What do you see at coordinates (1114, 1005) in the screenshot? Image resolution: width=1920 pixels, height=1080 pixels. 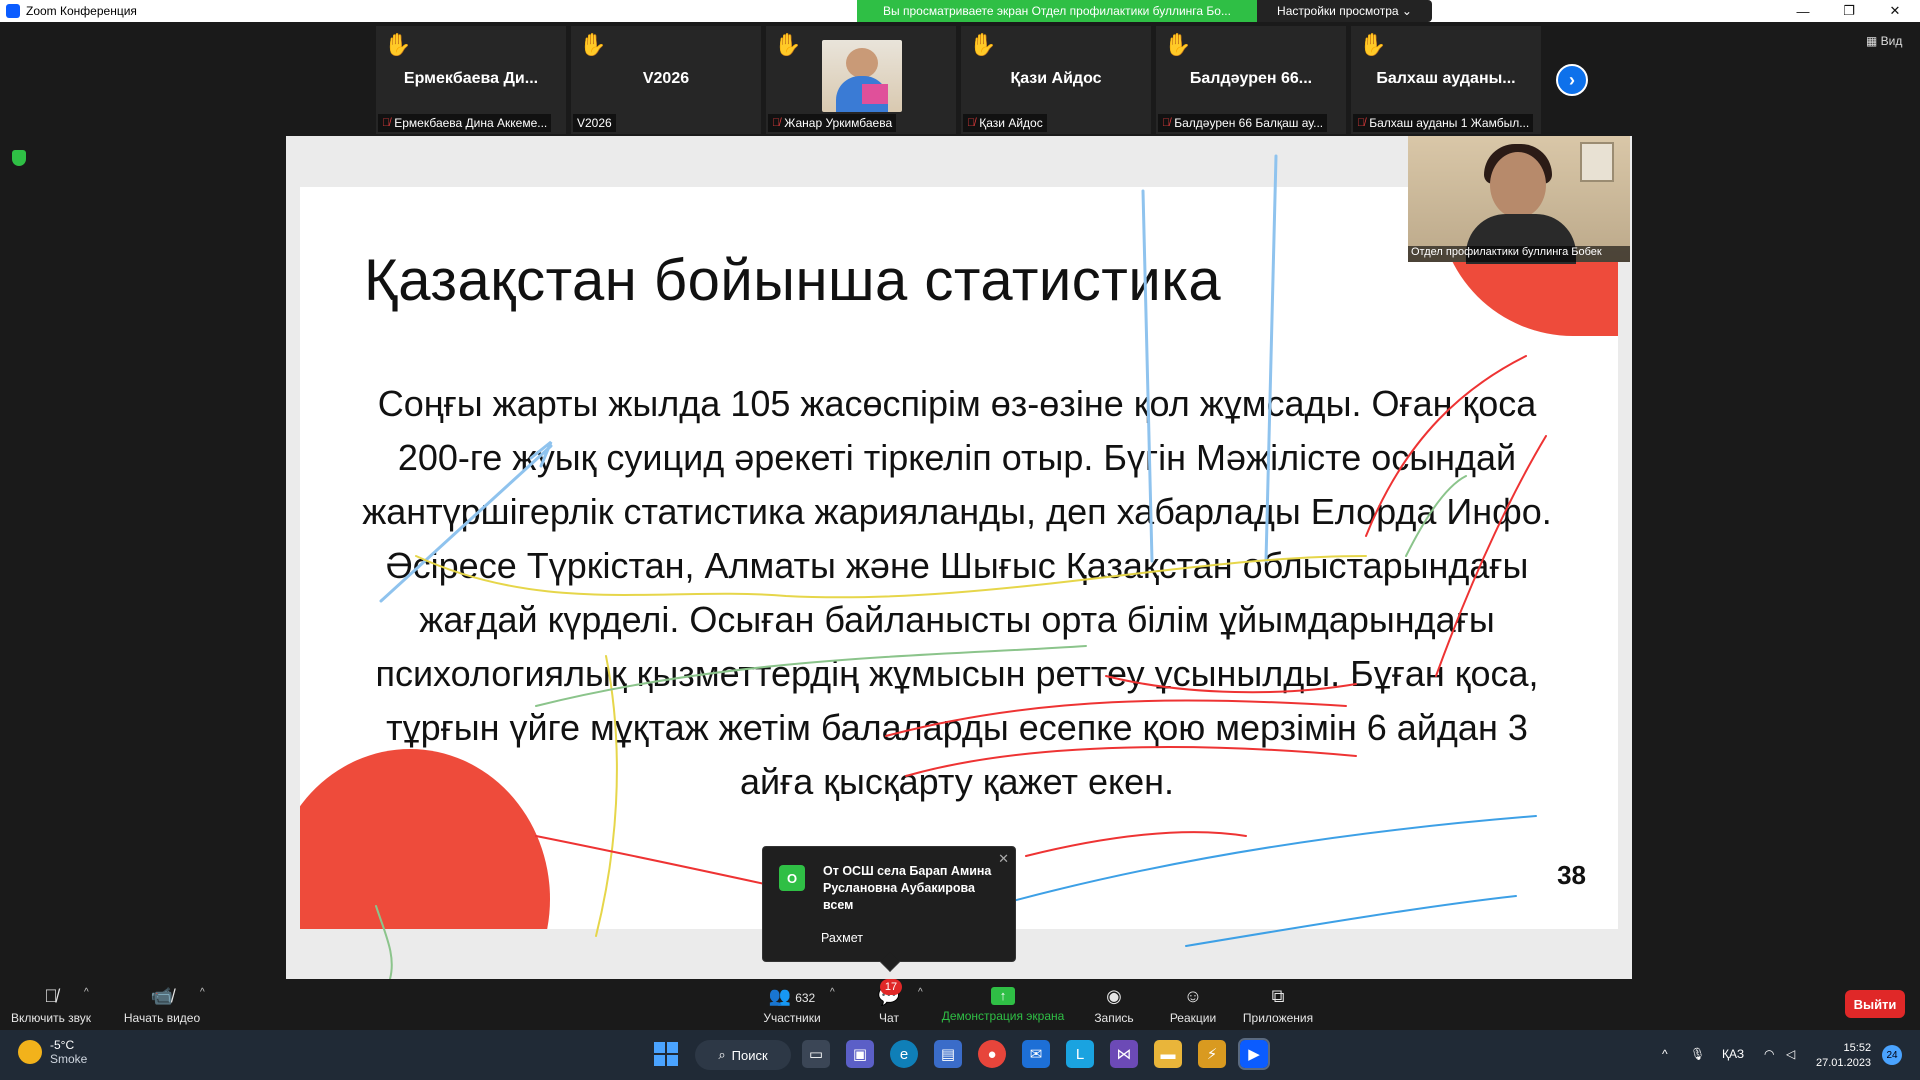 I see `record-button: ◉ Запись` at bounding box center [1114, 1005].